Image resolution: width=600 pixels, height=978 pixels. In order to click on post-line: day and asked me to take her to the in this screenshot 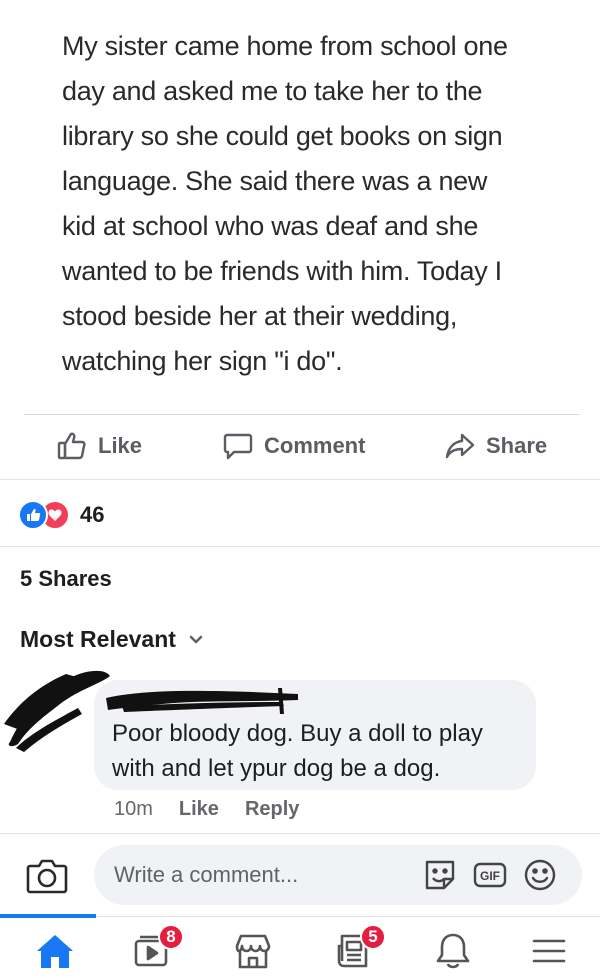, I will do `click(272, 91)`.